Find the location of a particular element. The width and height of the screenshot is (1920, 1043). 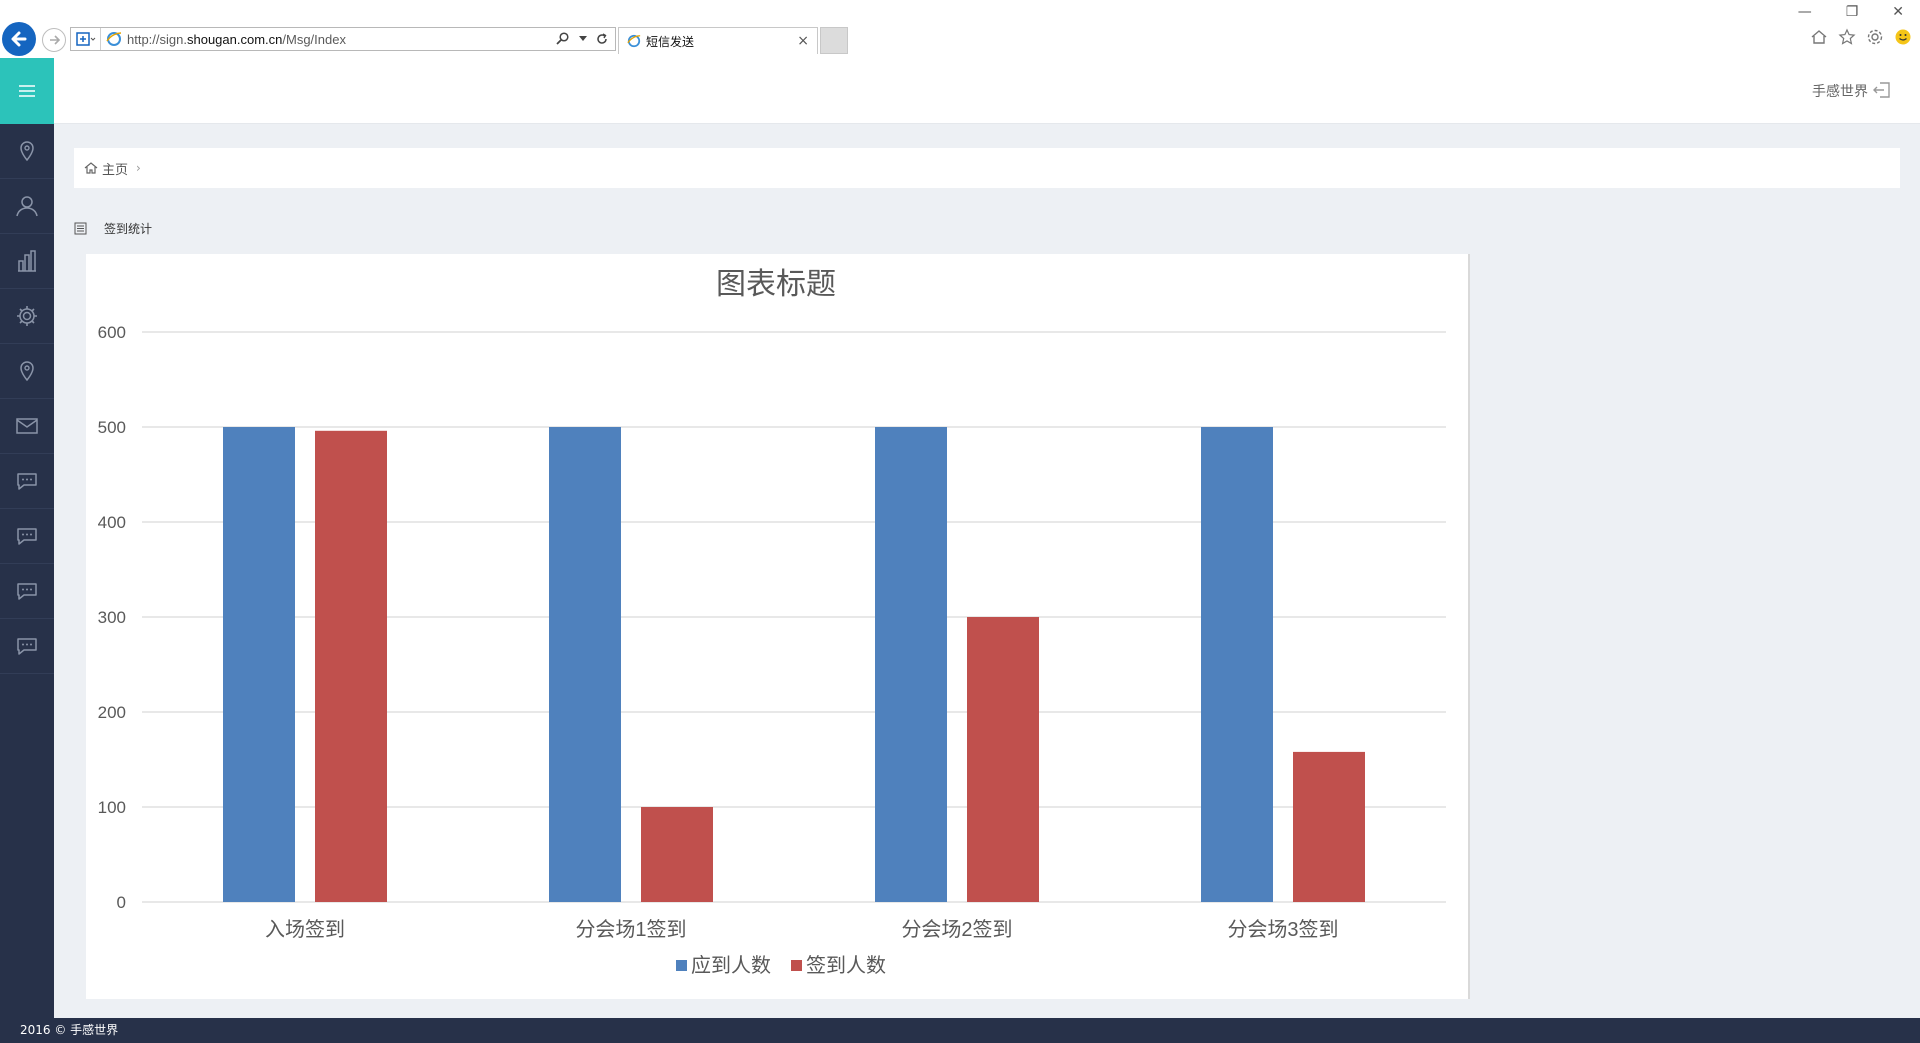

envelope-icon is located at coordinates (27, 426).